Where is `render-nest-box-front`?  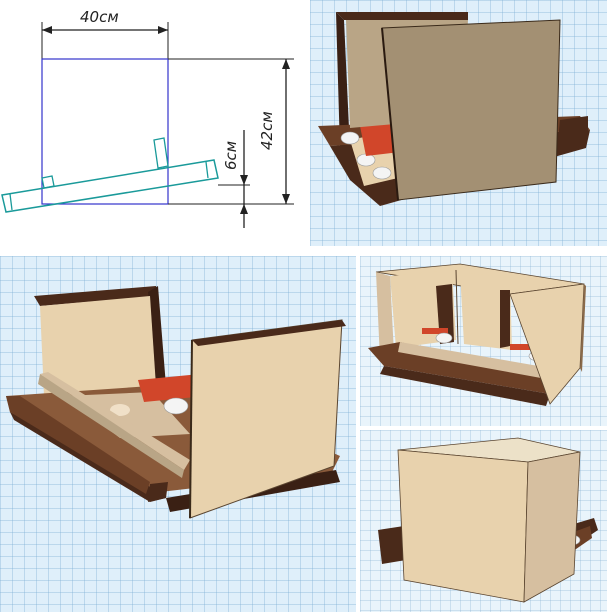 render-nest-box-front is located at coordinates (477, 334).